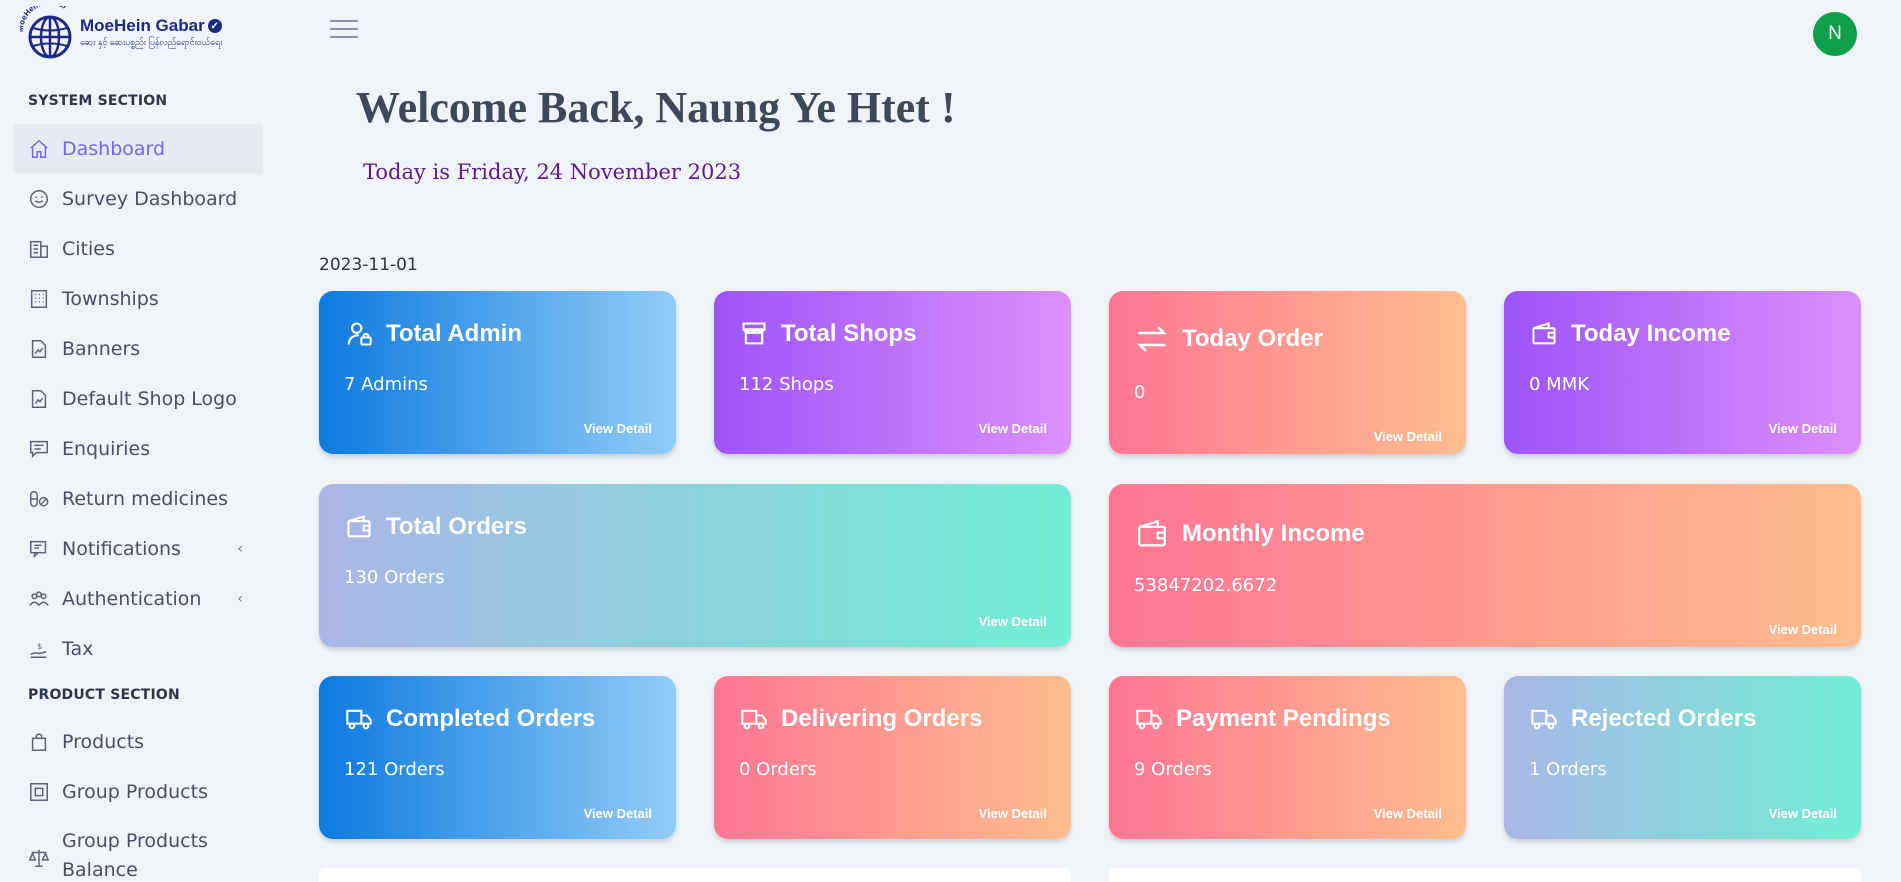  I want to click on sidebar-item-default-shop-logo: Default Shop Logo, so click(138, 399).